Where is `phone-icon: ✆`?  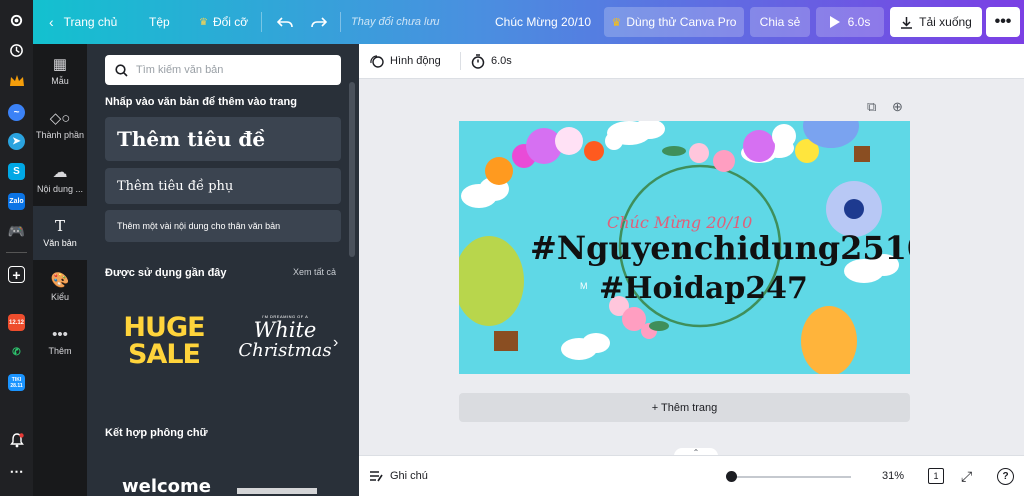
phone-icon: ✆ is located at coordinates (16, 352).